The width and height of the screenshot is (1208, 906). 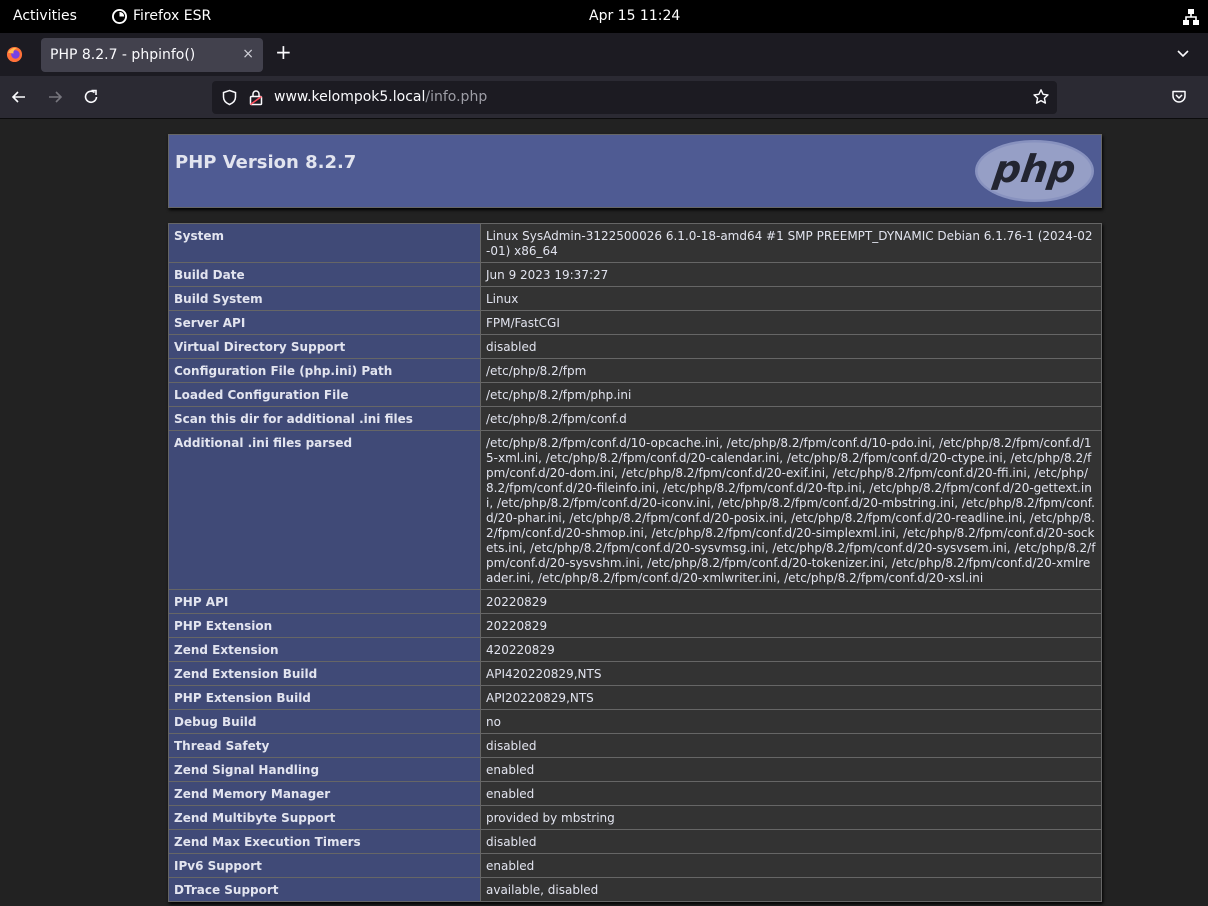 I want to click on table-row: PHP Extension Build API20220829,NTS, so click(x=635, y=697).